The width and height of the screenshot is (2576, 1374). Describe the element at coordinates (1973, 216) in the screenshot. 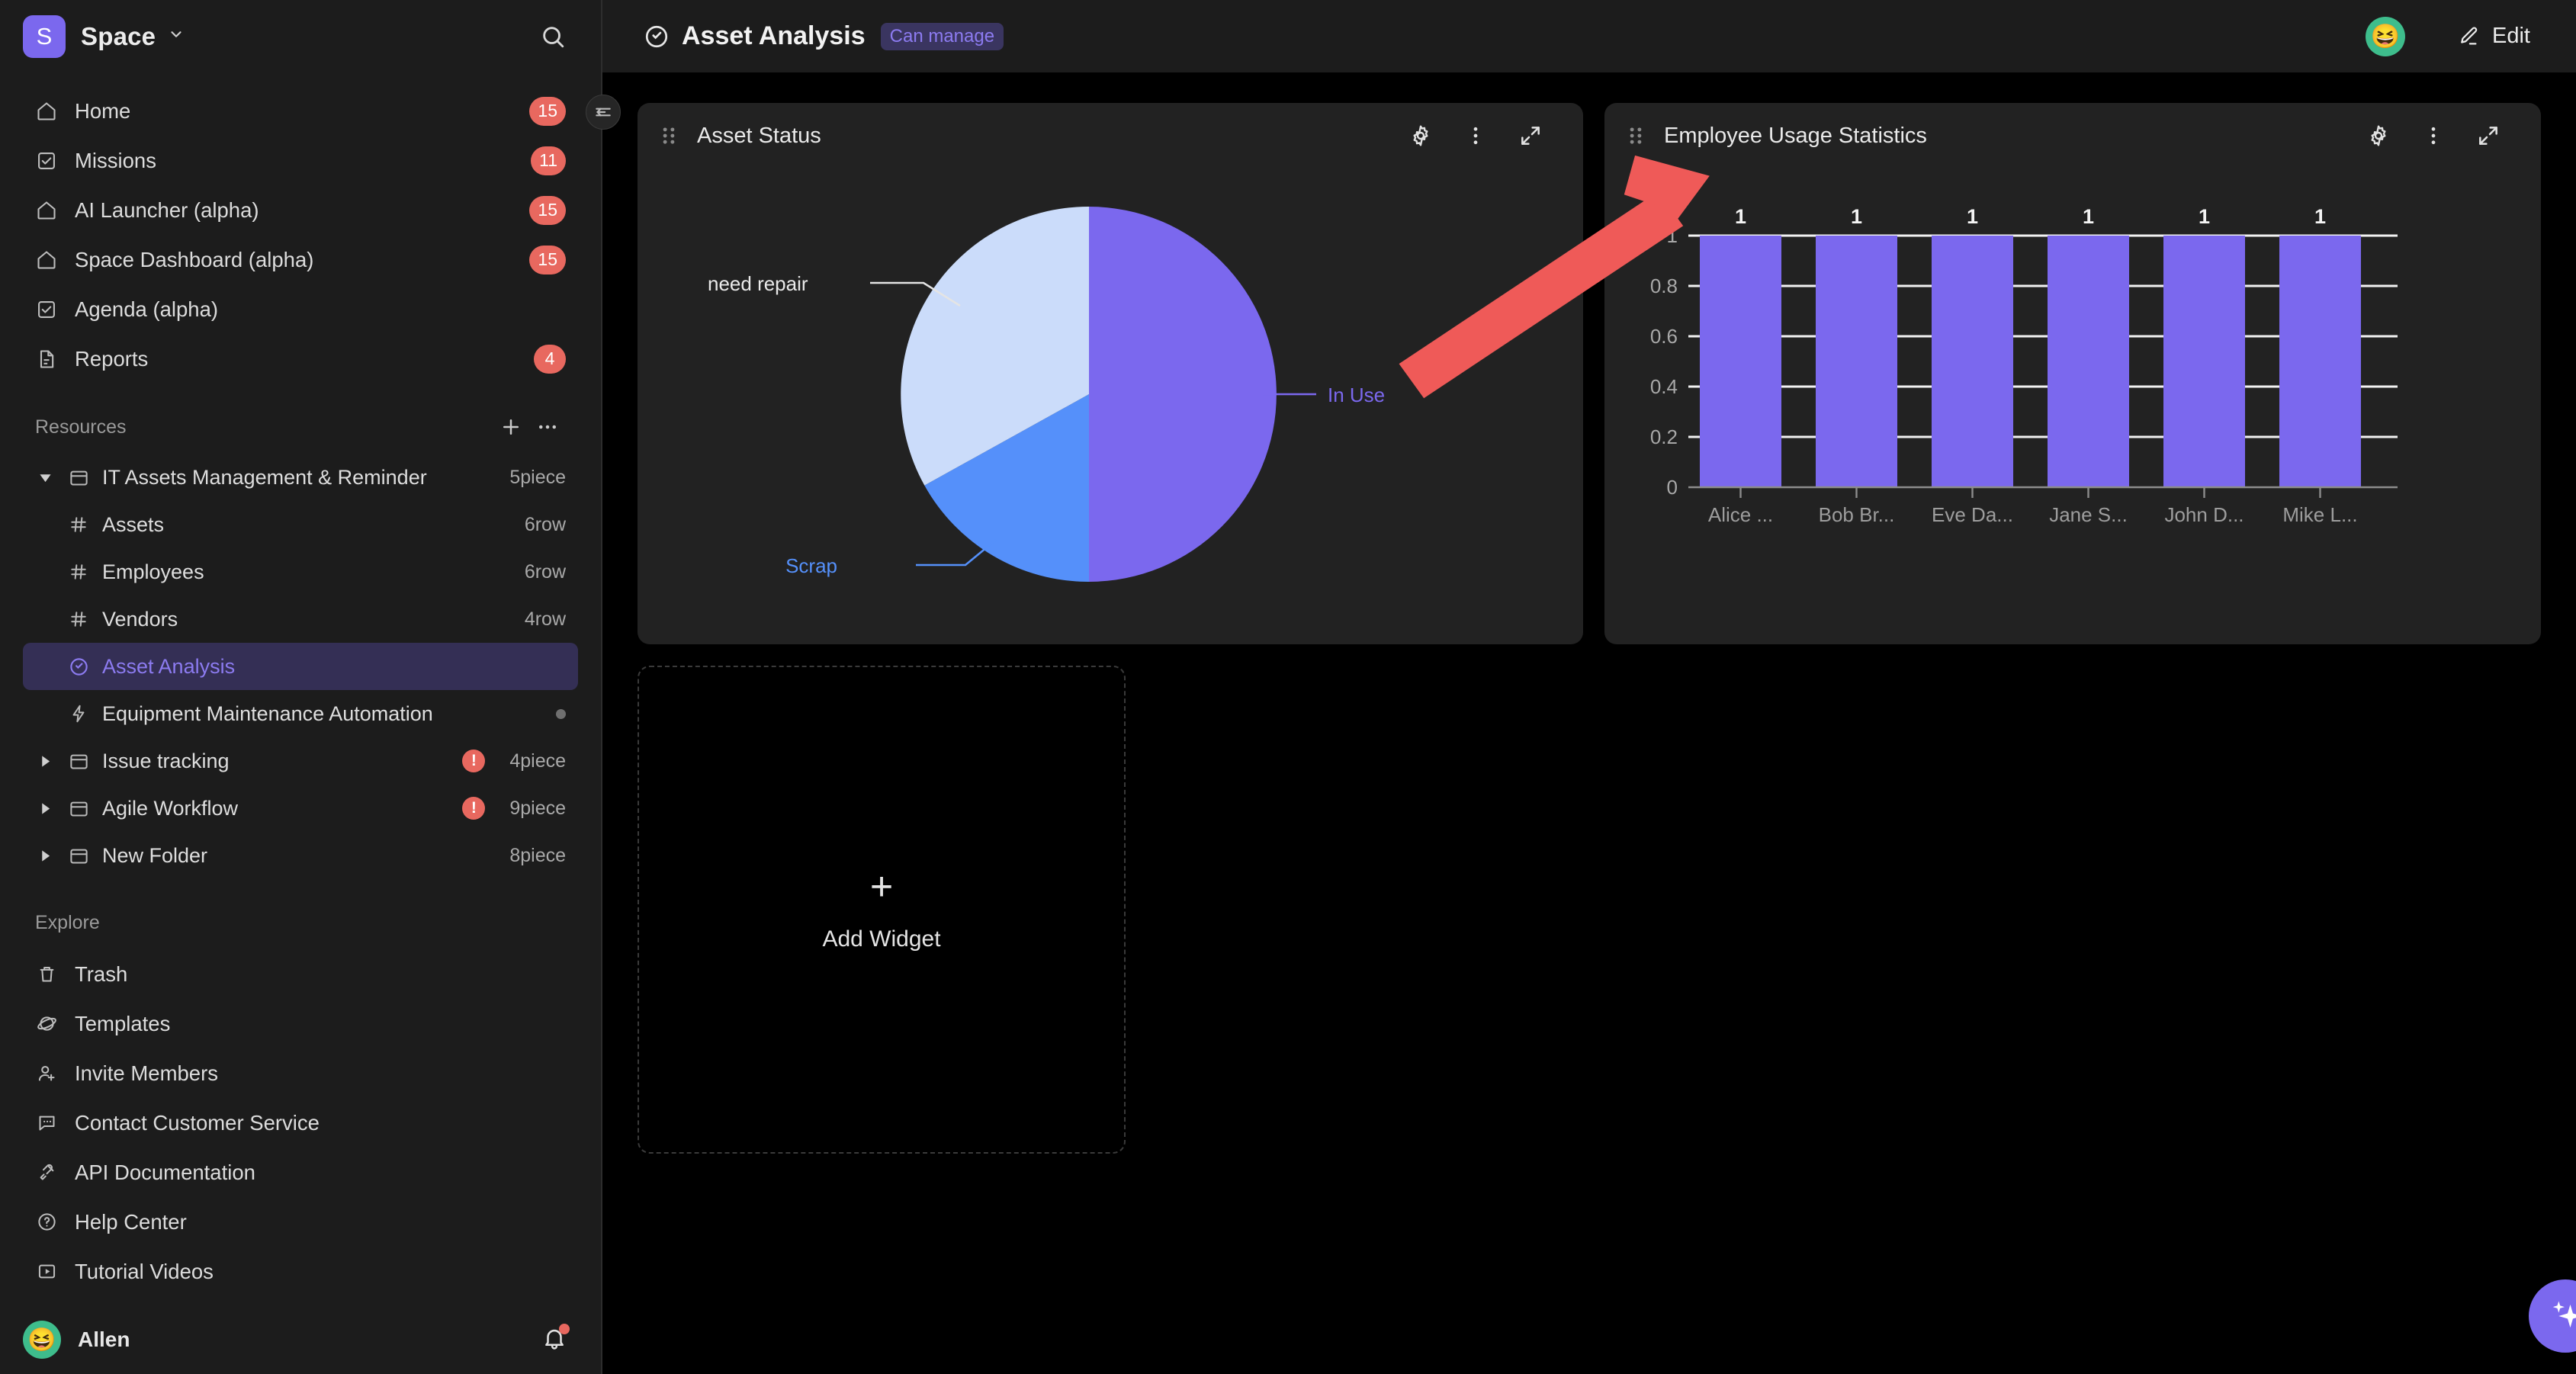

I see `bar-value-2: 1` at that location.